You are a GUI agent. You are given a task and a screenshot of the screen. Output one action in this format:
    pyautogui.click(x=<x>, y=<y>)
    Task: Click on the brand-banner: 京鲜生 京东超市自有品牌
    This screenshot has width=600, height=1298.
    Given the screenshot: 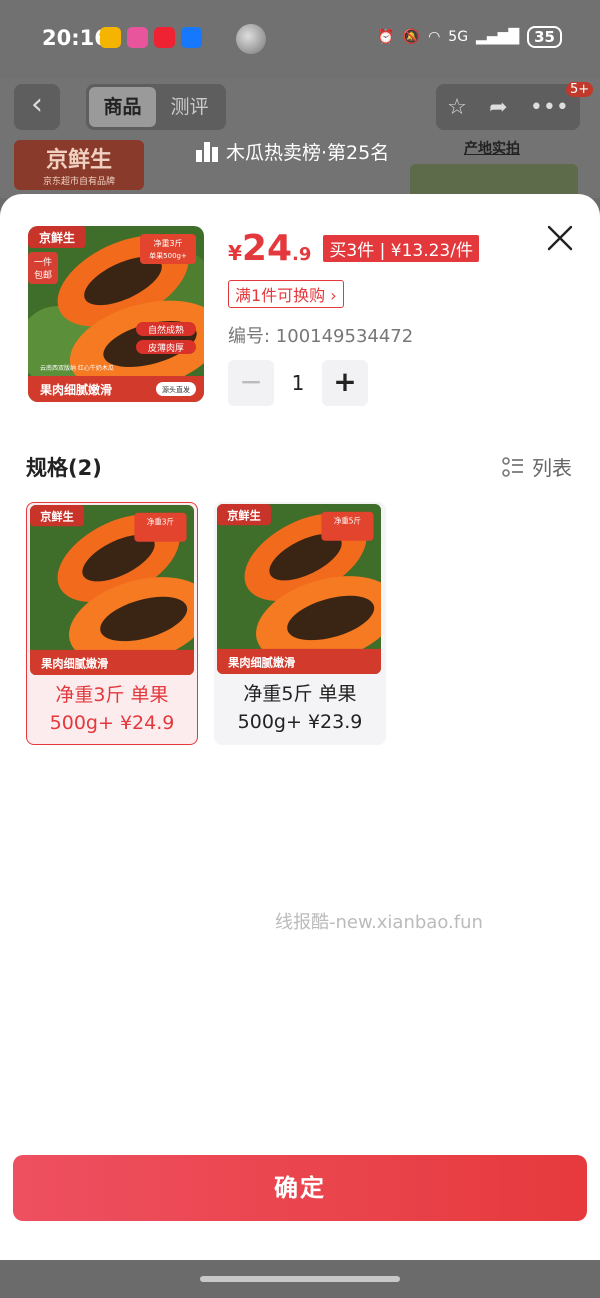 What is the action you would take?
    pyautogui.click(x=79, y=165)
    